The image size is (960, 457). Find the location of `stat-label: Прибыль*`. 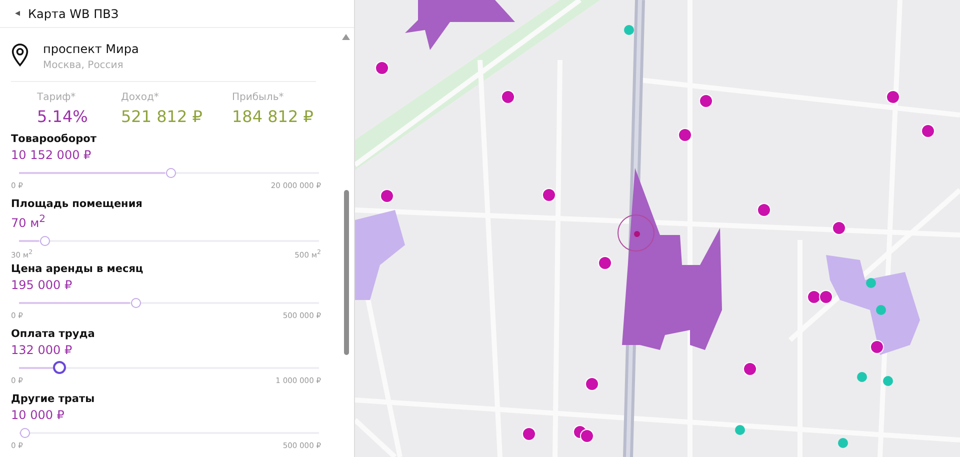

stat-label: Прибыль* is located at coordinates (258, 97).